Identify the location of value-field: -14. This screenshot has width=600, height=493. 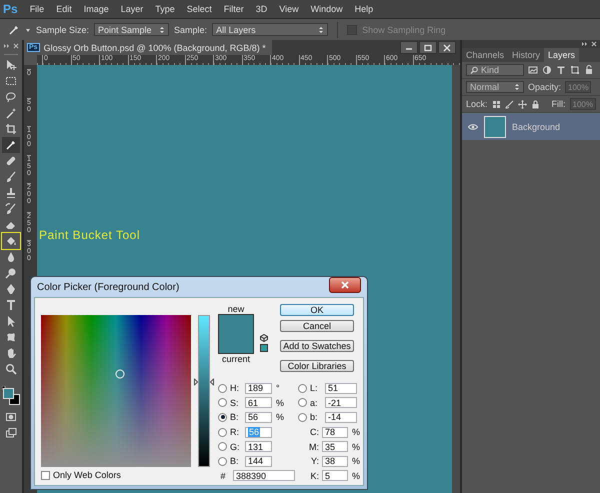
(341, 417).